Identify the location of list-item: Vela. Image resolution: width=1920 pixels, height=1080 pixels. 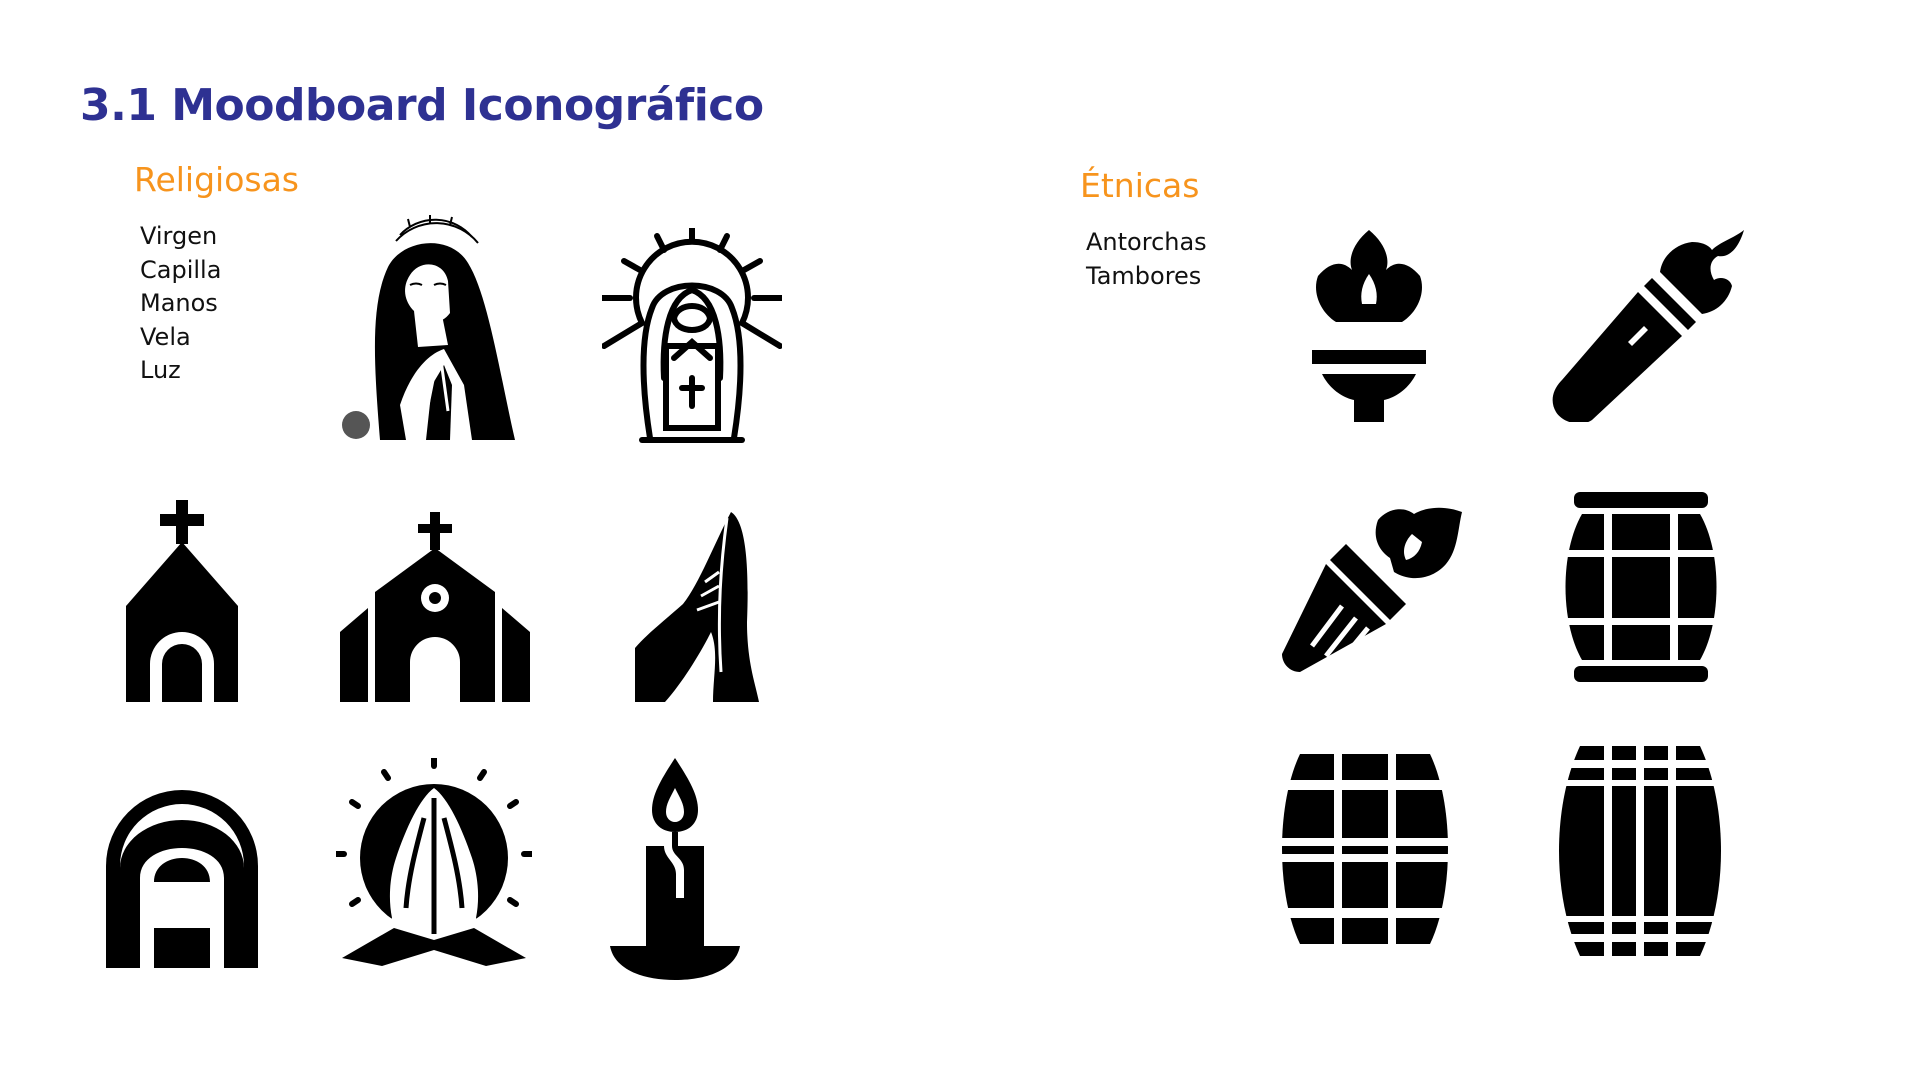
(165, 336).